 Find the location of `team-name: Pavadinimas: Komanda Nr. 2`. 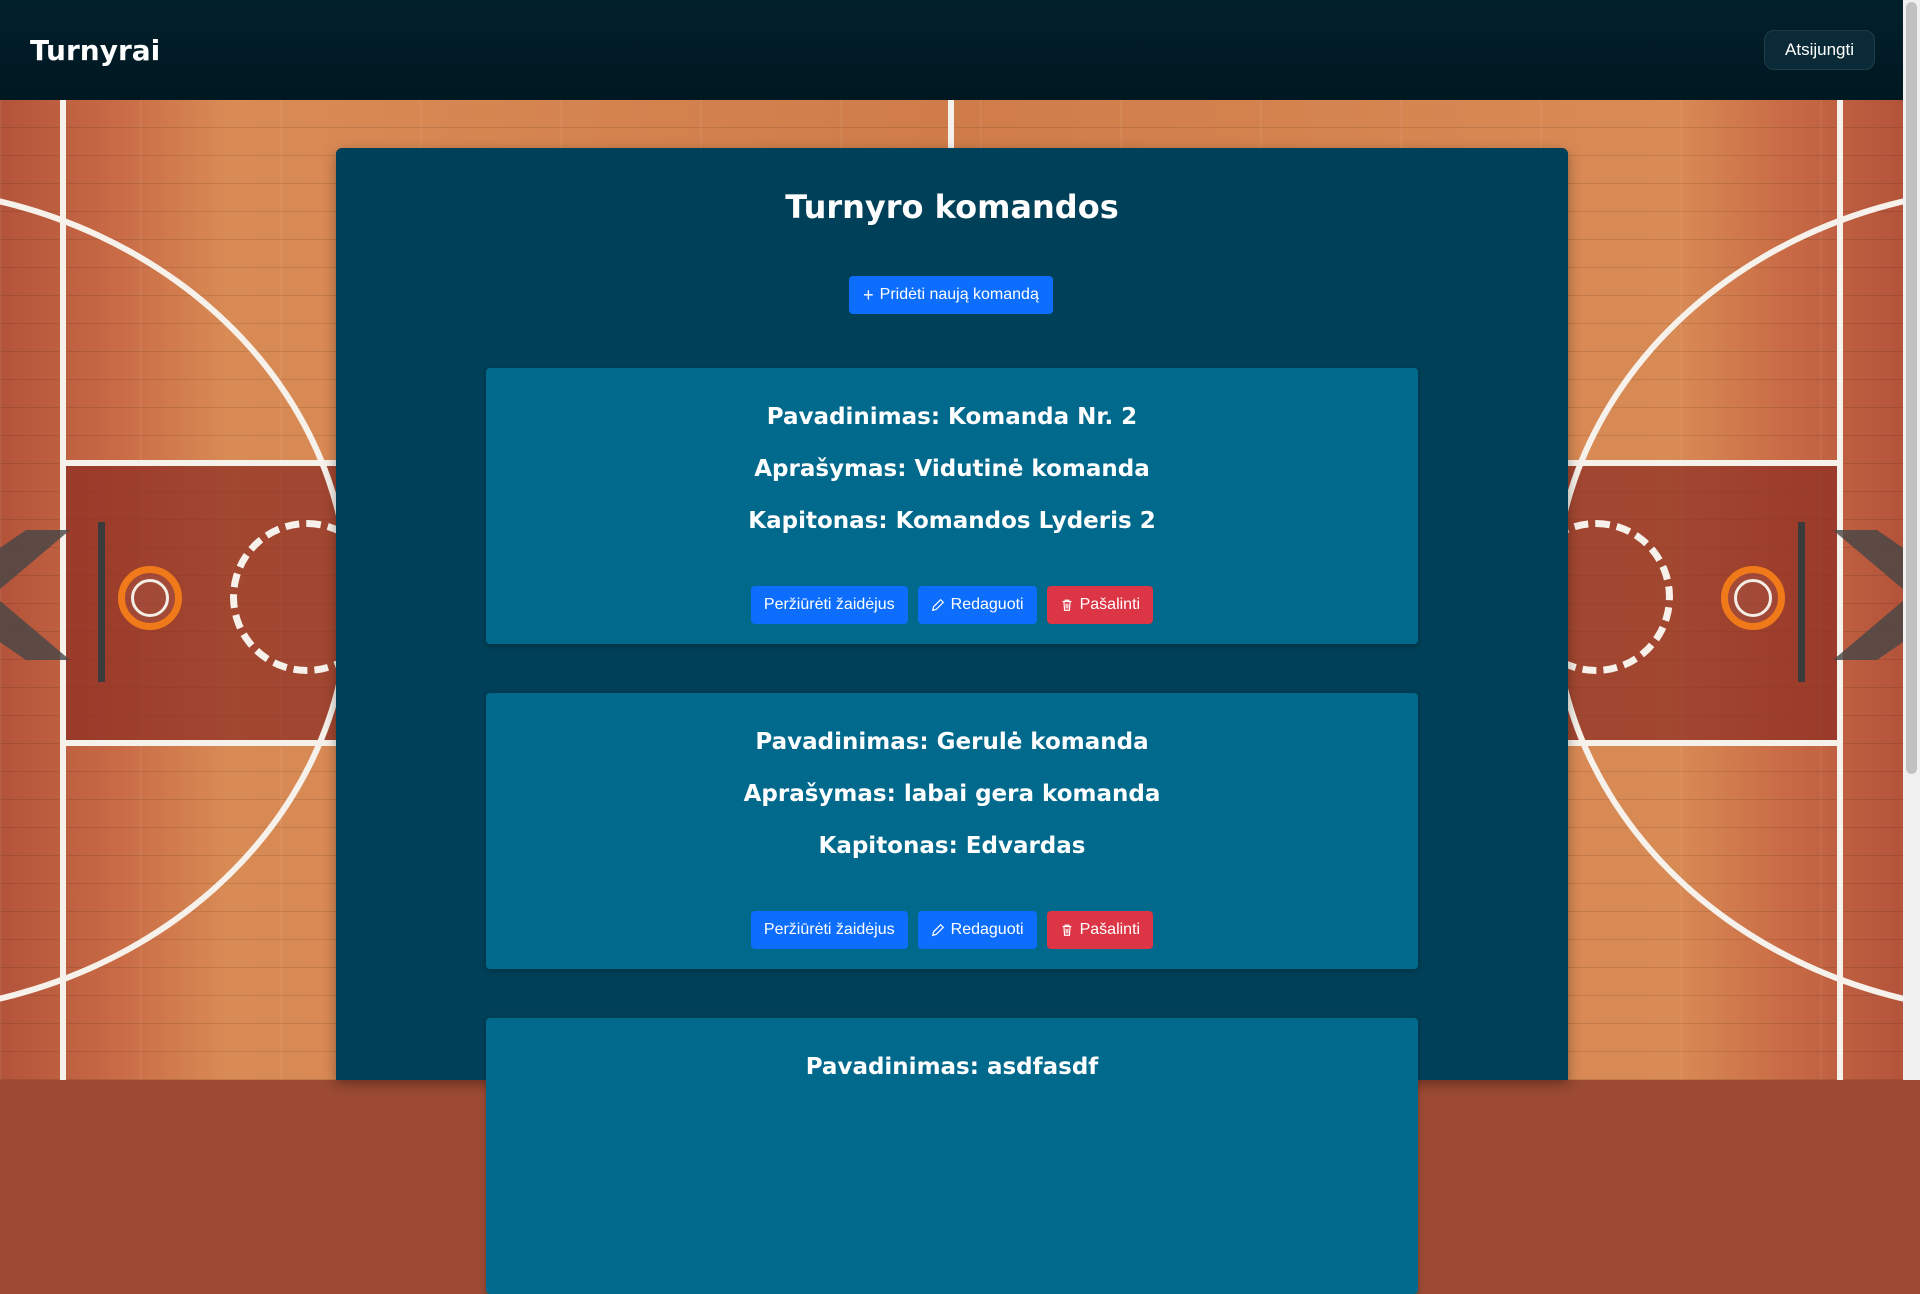

team-name: Pavadinimas: Komanda Nr. 2 is located at coordinates (952, 417).